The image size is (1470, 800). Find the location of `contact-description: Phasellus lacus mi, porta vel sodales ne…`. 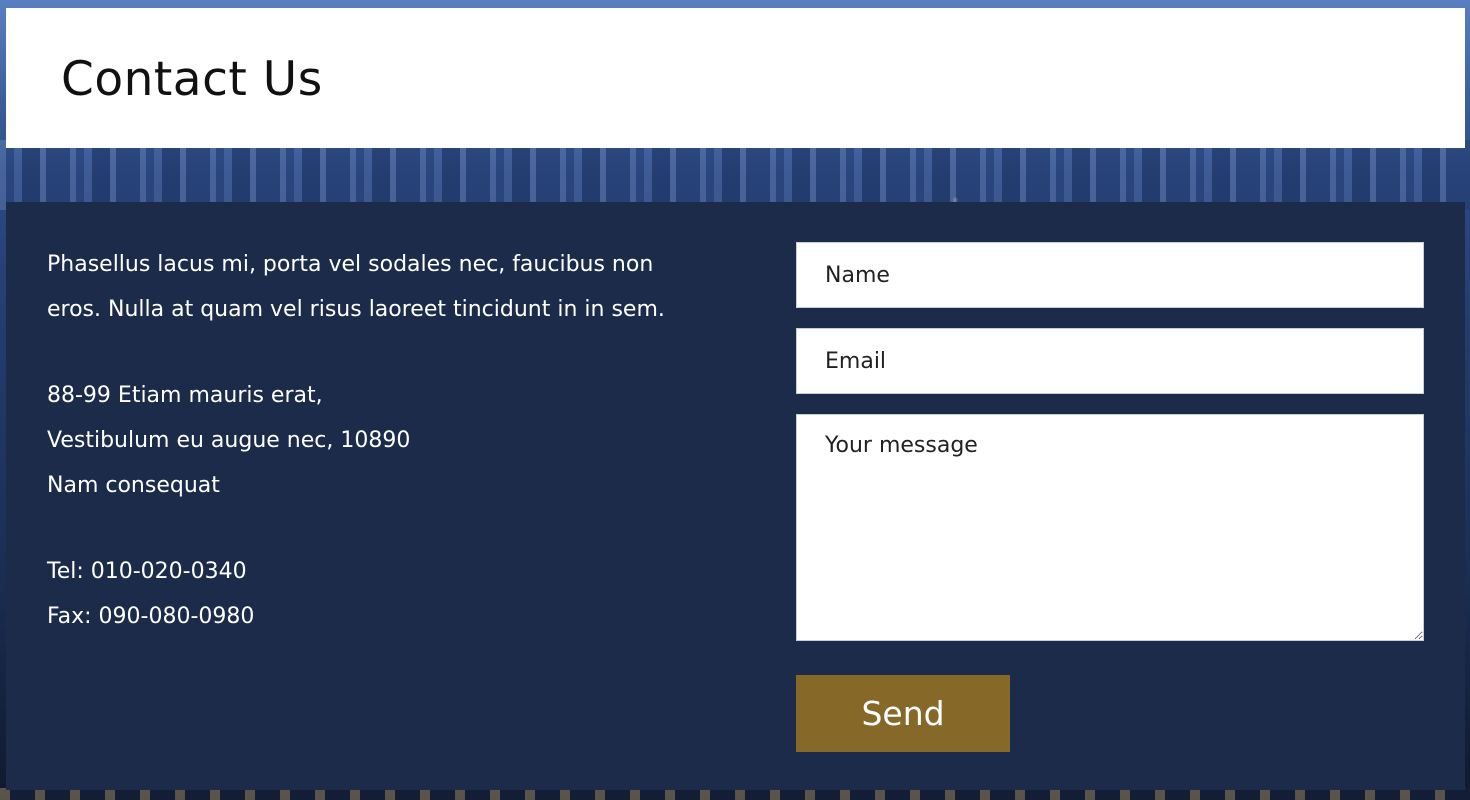

contact-description: Phasellus lacus mi, porta vel sodales ne… is located at coordinates (356, 287).